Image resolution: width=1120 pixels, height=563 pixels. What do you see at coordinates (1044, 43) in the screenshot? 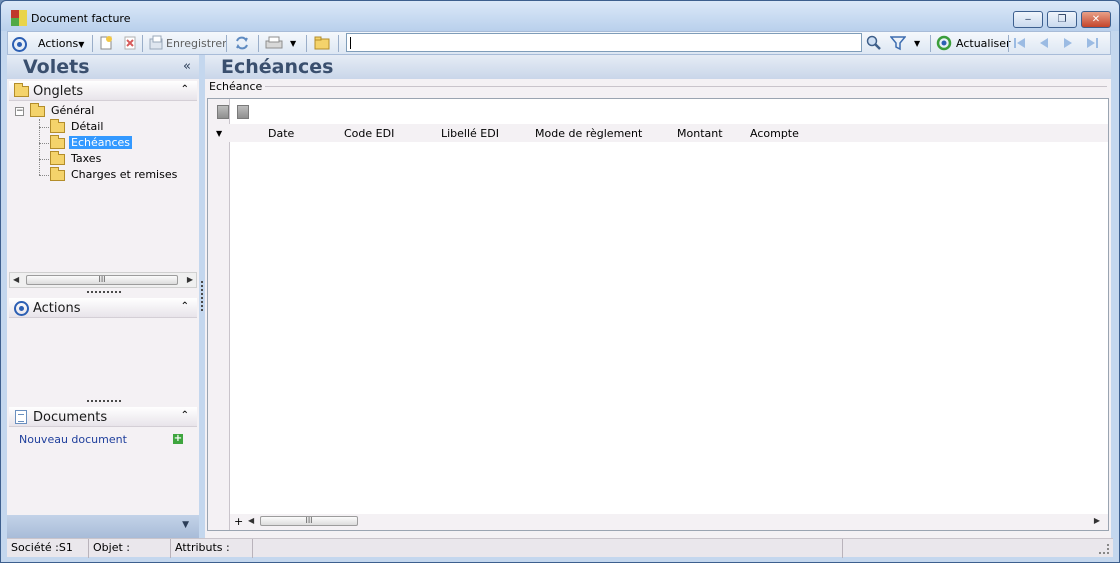
I see `prev-icon` at bounding box center [1044, 43].